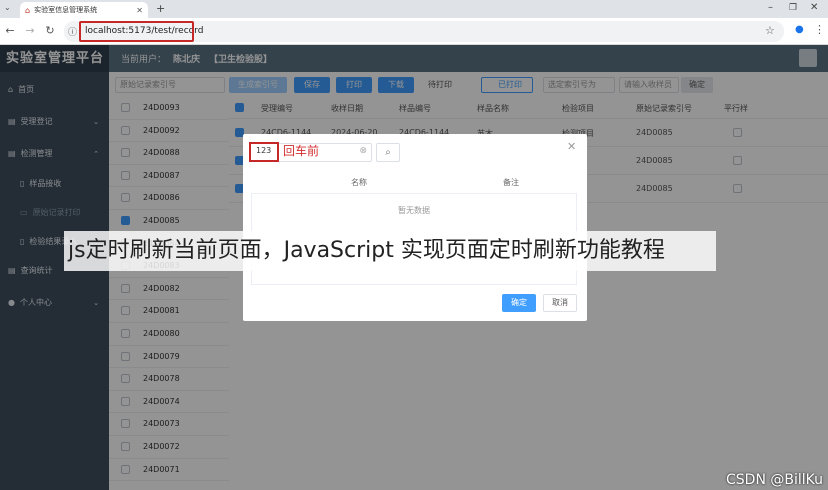 The image size is (828, 490). What do you see at coordinates (560, 303) in the screenshot?
I see `cancel-button: 取消` at bounding box center [560, 303].